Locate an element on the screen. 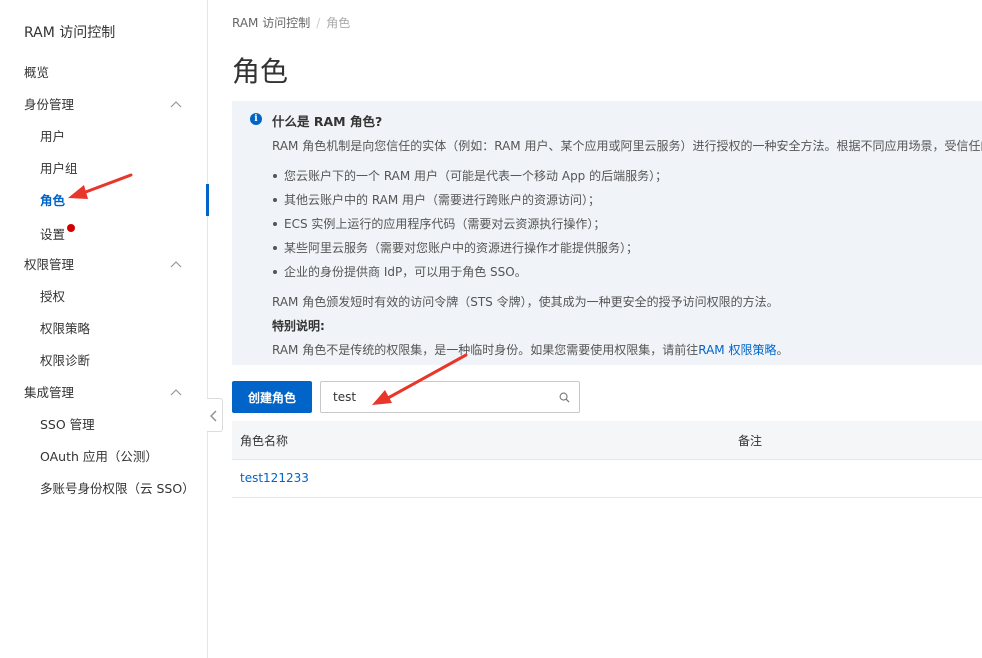  sidebar-item-user-groups: 用户组 is located at coordinates (59, 169).